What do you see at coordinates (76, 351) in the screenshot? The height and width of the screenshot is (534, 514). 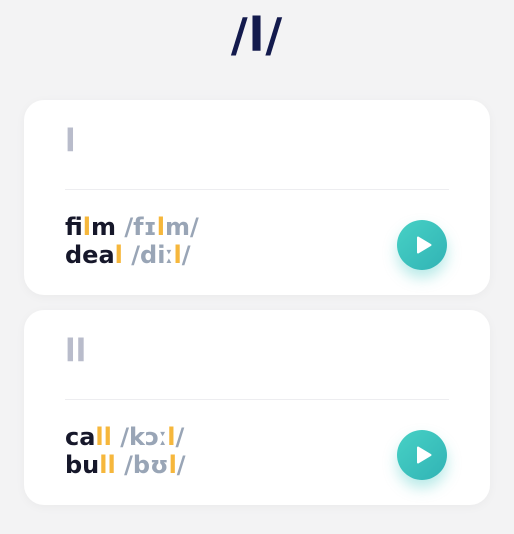 I see `spelling-label: ll` at bounding box center [76, 351].